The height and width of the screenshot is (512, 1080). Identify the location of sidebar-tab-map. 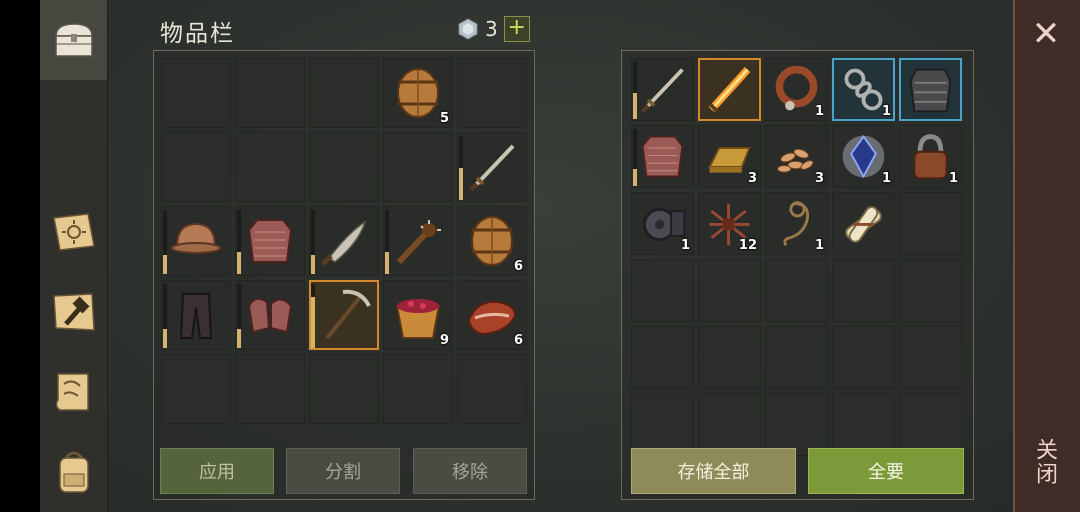
(73, 392).